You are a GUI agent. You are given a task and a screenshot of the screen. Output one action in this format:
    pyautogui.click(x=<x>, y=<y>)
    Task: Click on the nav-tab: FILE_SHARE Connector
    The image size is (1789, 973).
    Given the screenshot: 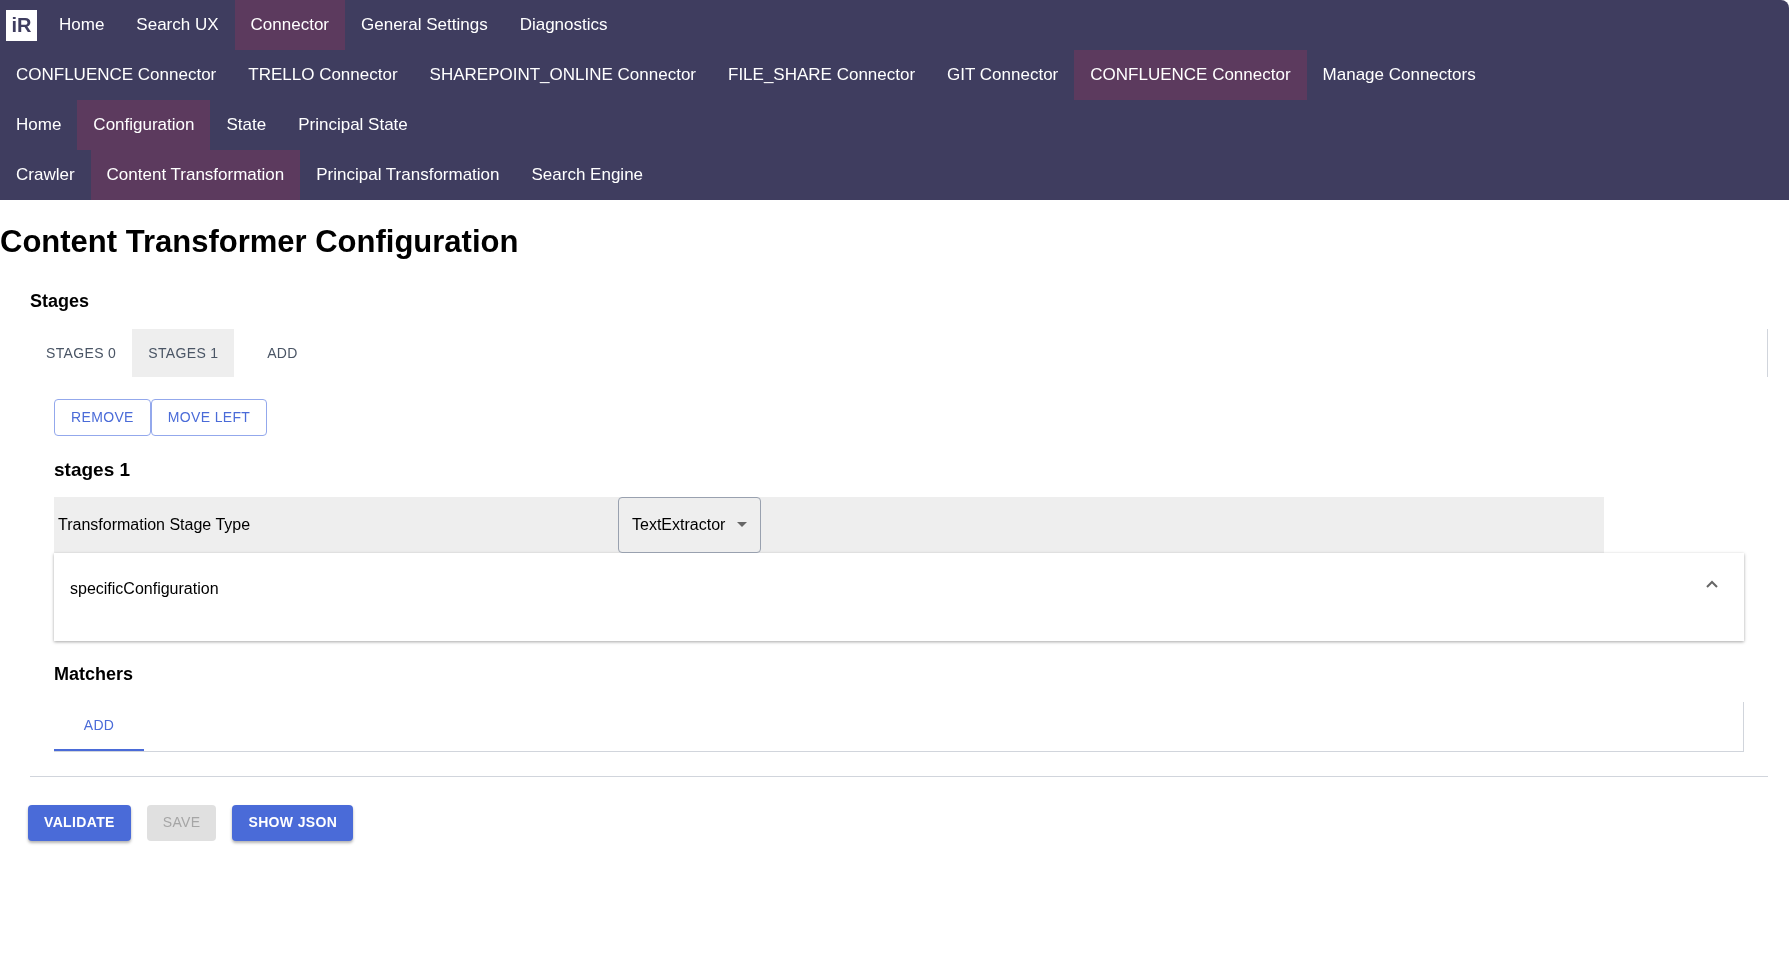 What is the action you would take?
    pyautogui.click(x=822, y=75)
    